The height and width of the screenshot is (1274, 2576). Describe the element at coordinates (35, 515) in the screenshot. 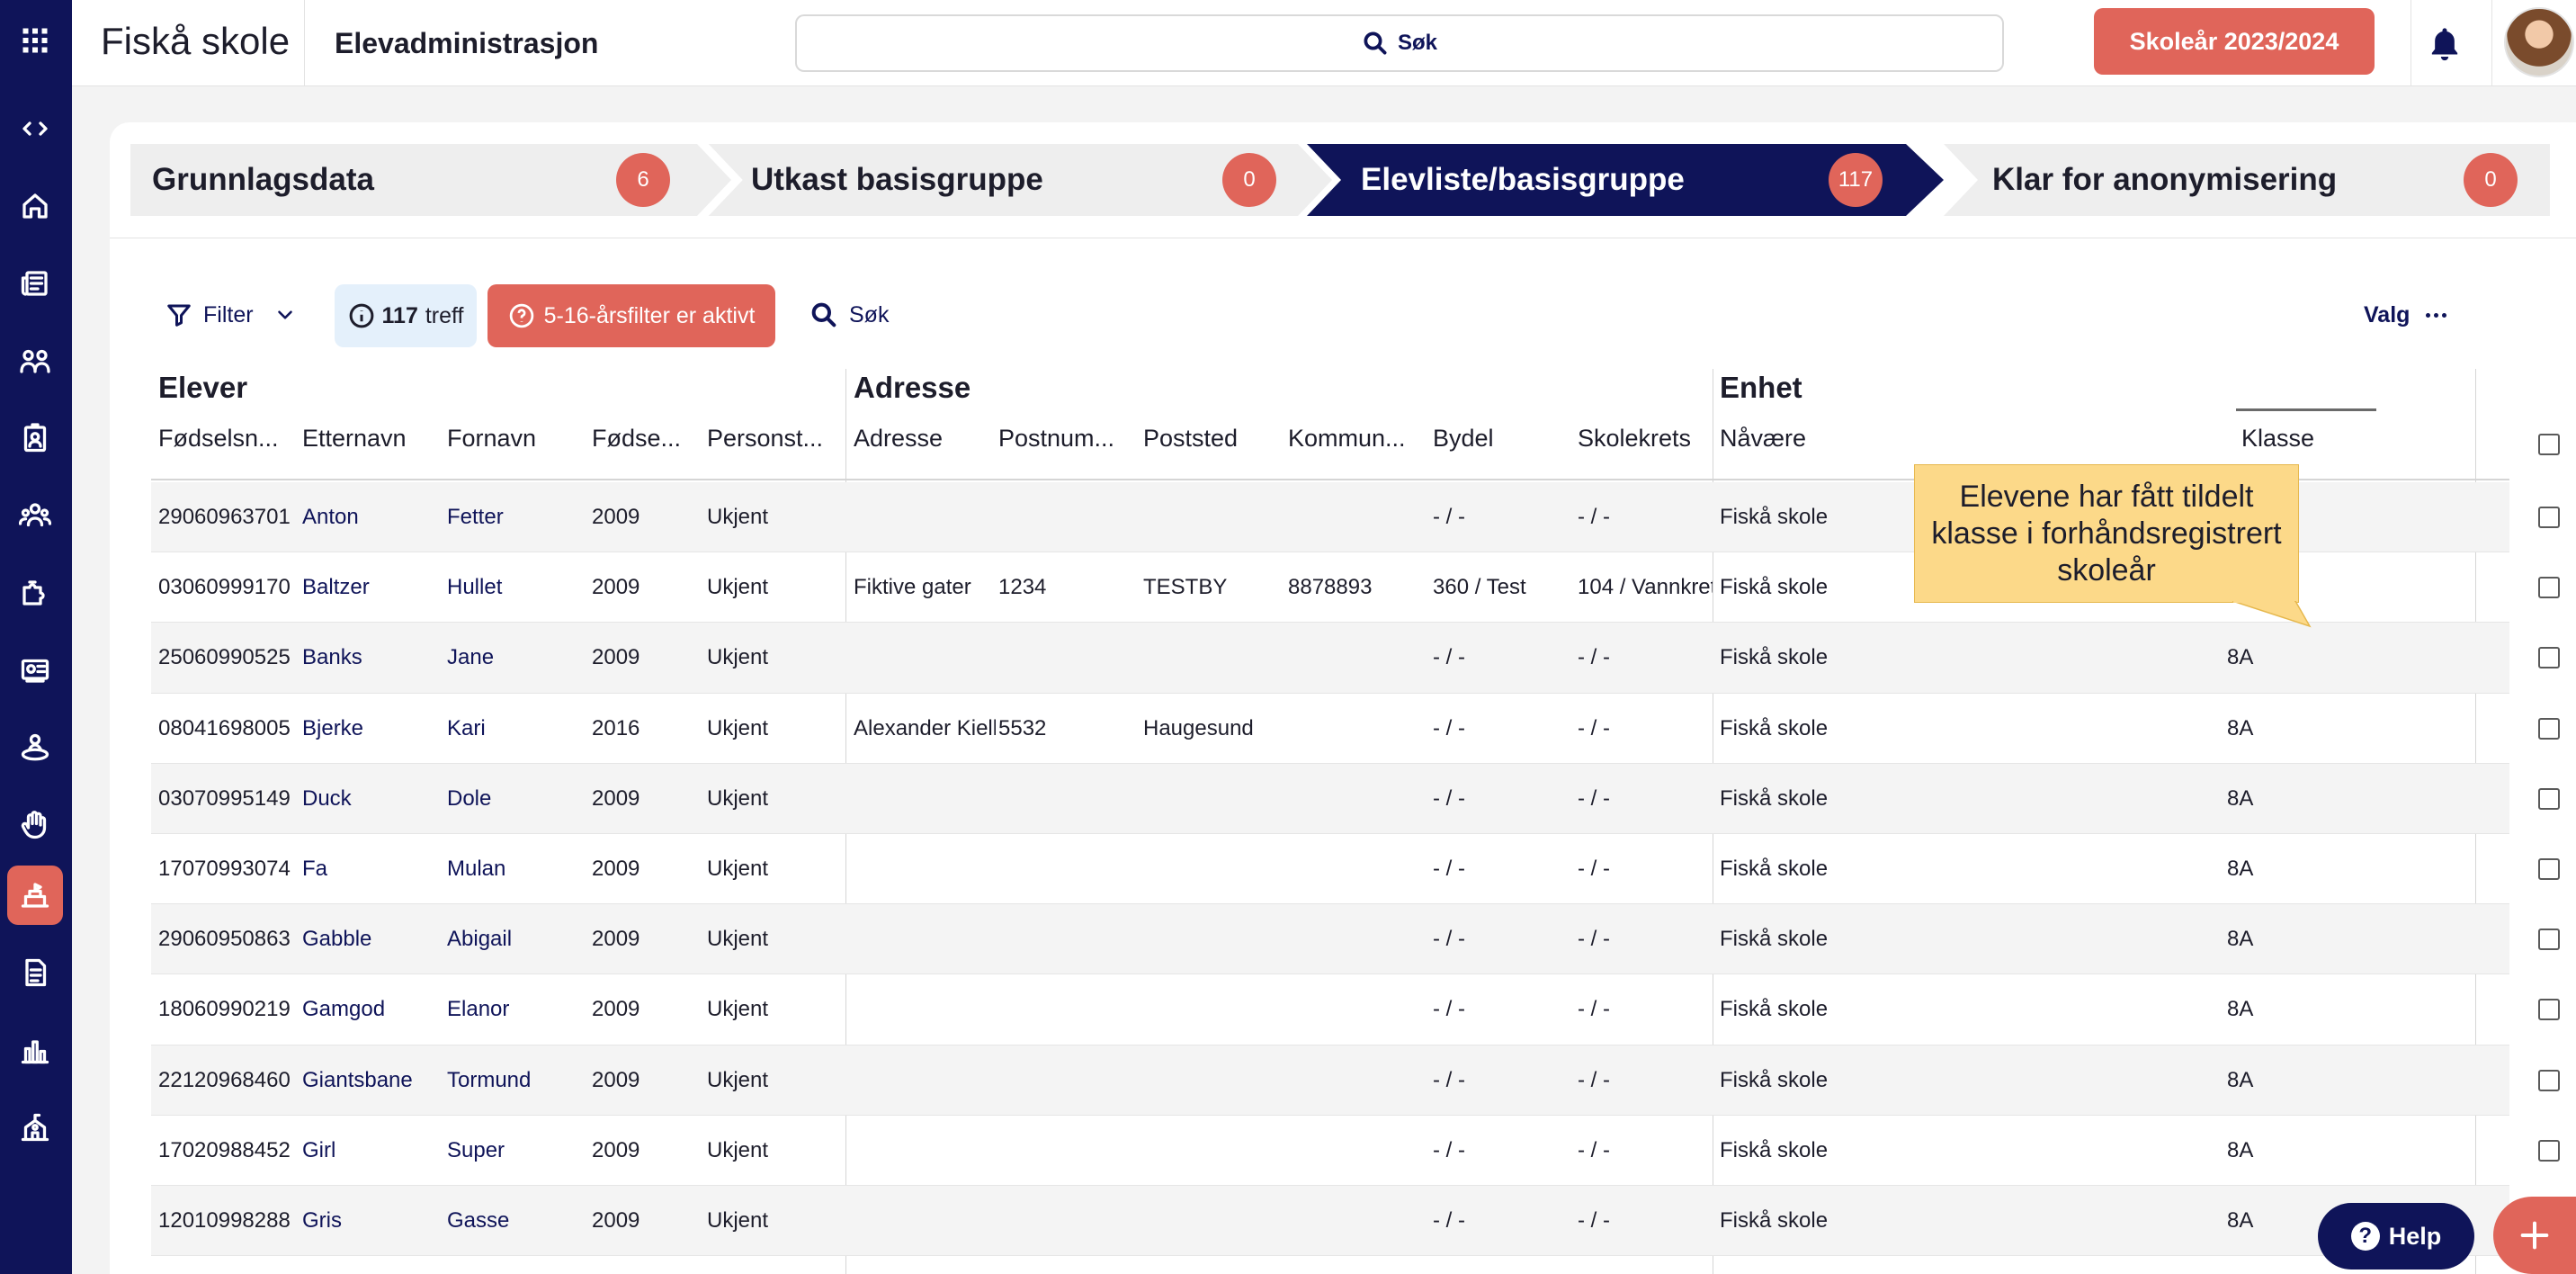

I see `people-icon` at that location.